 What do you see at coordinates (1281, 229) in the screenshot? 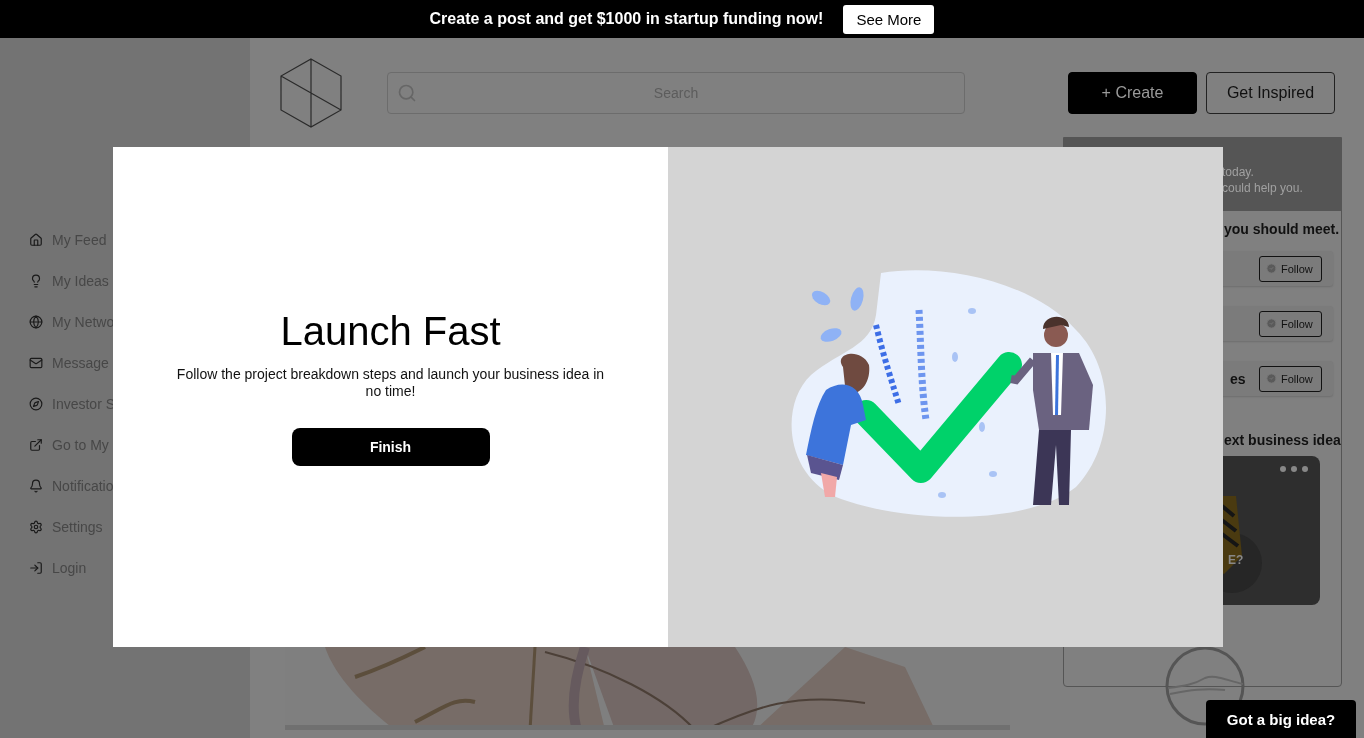
I see `people-heading: you should meet.` at bounding box center [1281, 229].